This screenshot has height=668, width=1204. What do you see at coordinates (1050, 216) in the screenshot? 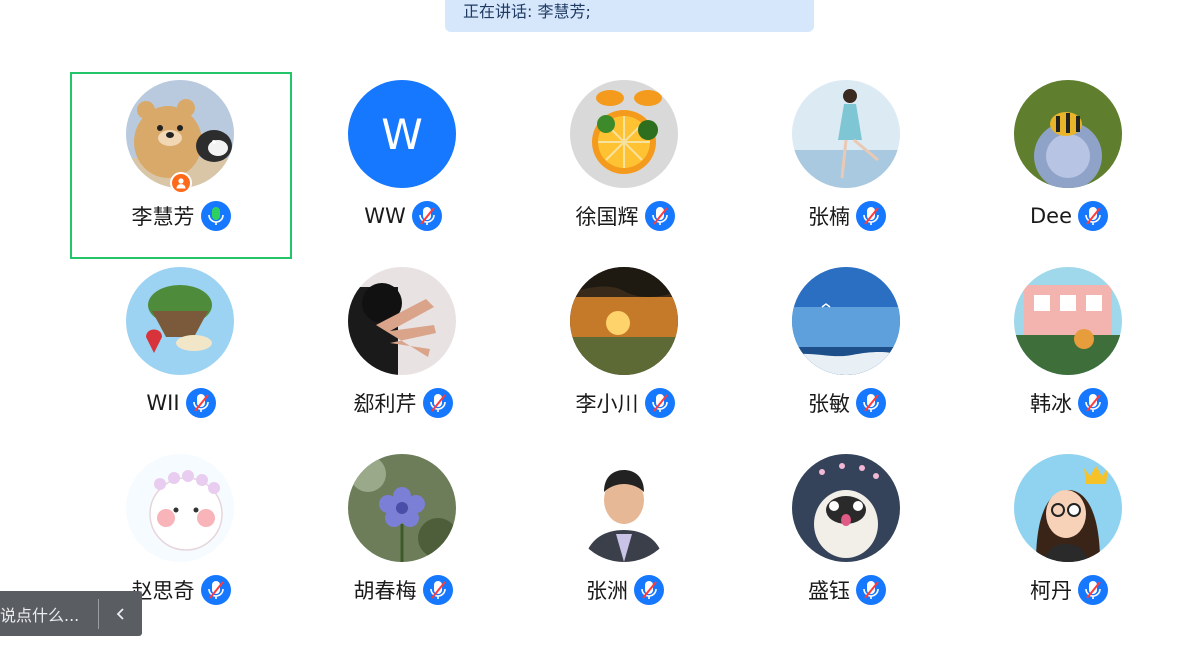
I see `participant-name: Dee` at bounding box center [1050, 216].